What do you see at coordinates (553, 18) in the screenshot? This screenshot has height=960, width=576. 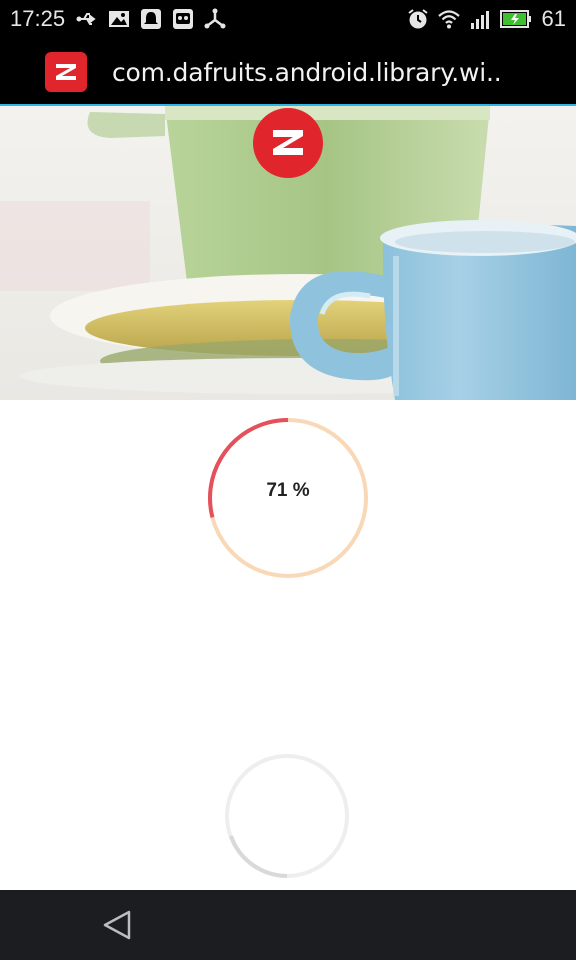 I see `battery-percentage: 61` at bounding box center [553, 18].